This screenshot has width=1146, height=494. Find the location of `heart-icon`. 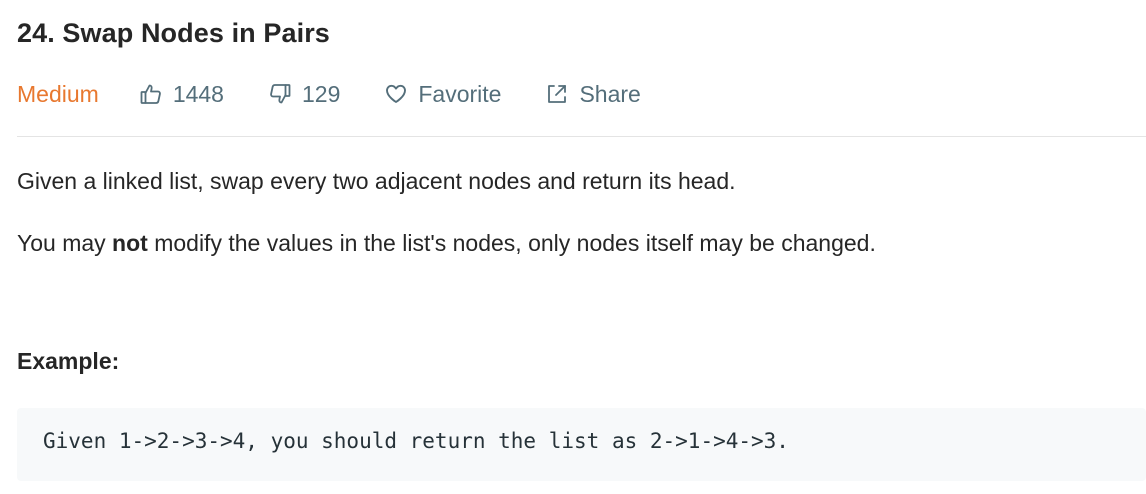

heart-icon is located at coordinates (396, 93).